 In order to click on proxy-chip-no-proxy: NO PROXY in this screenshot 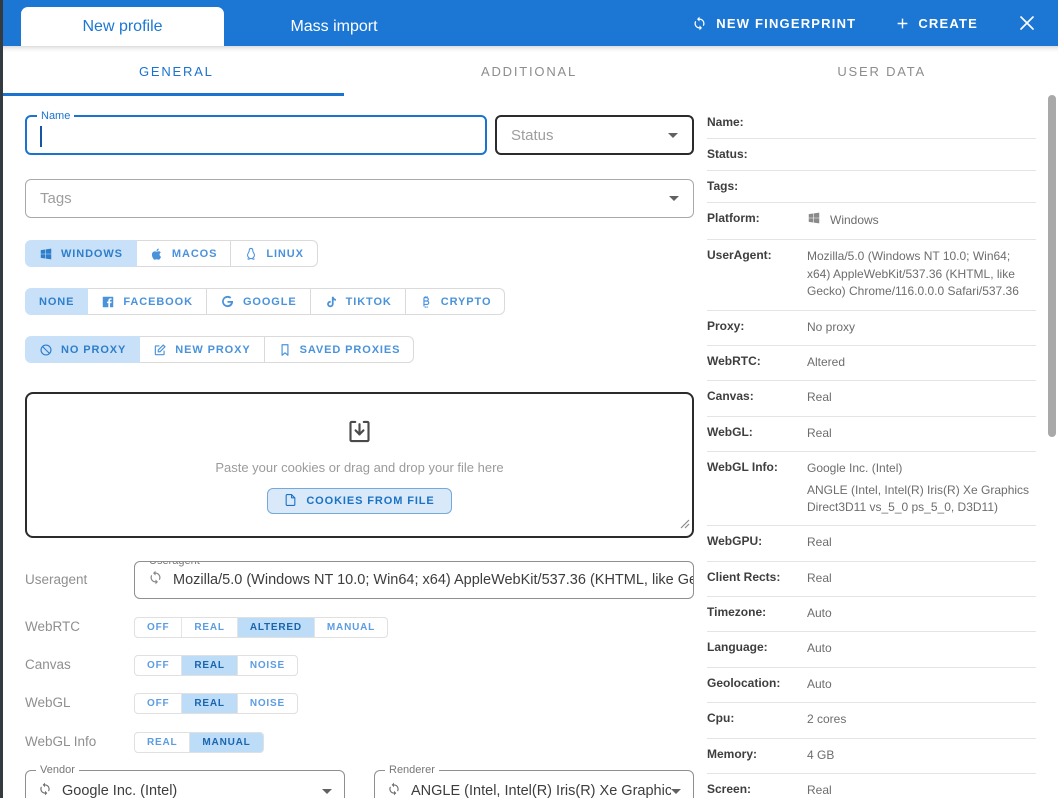, I will do `click(83, 349)`.